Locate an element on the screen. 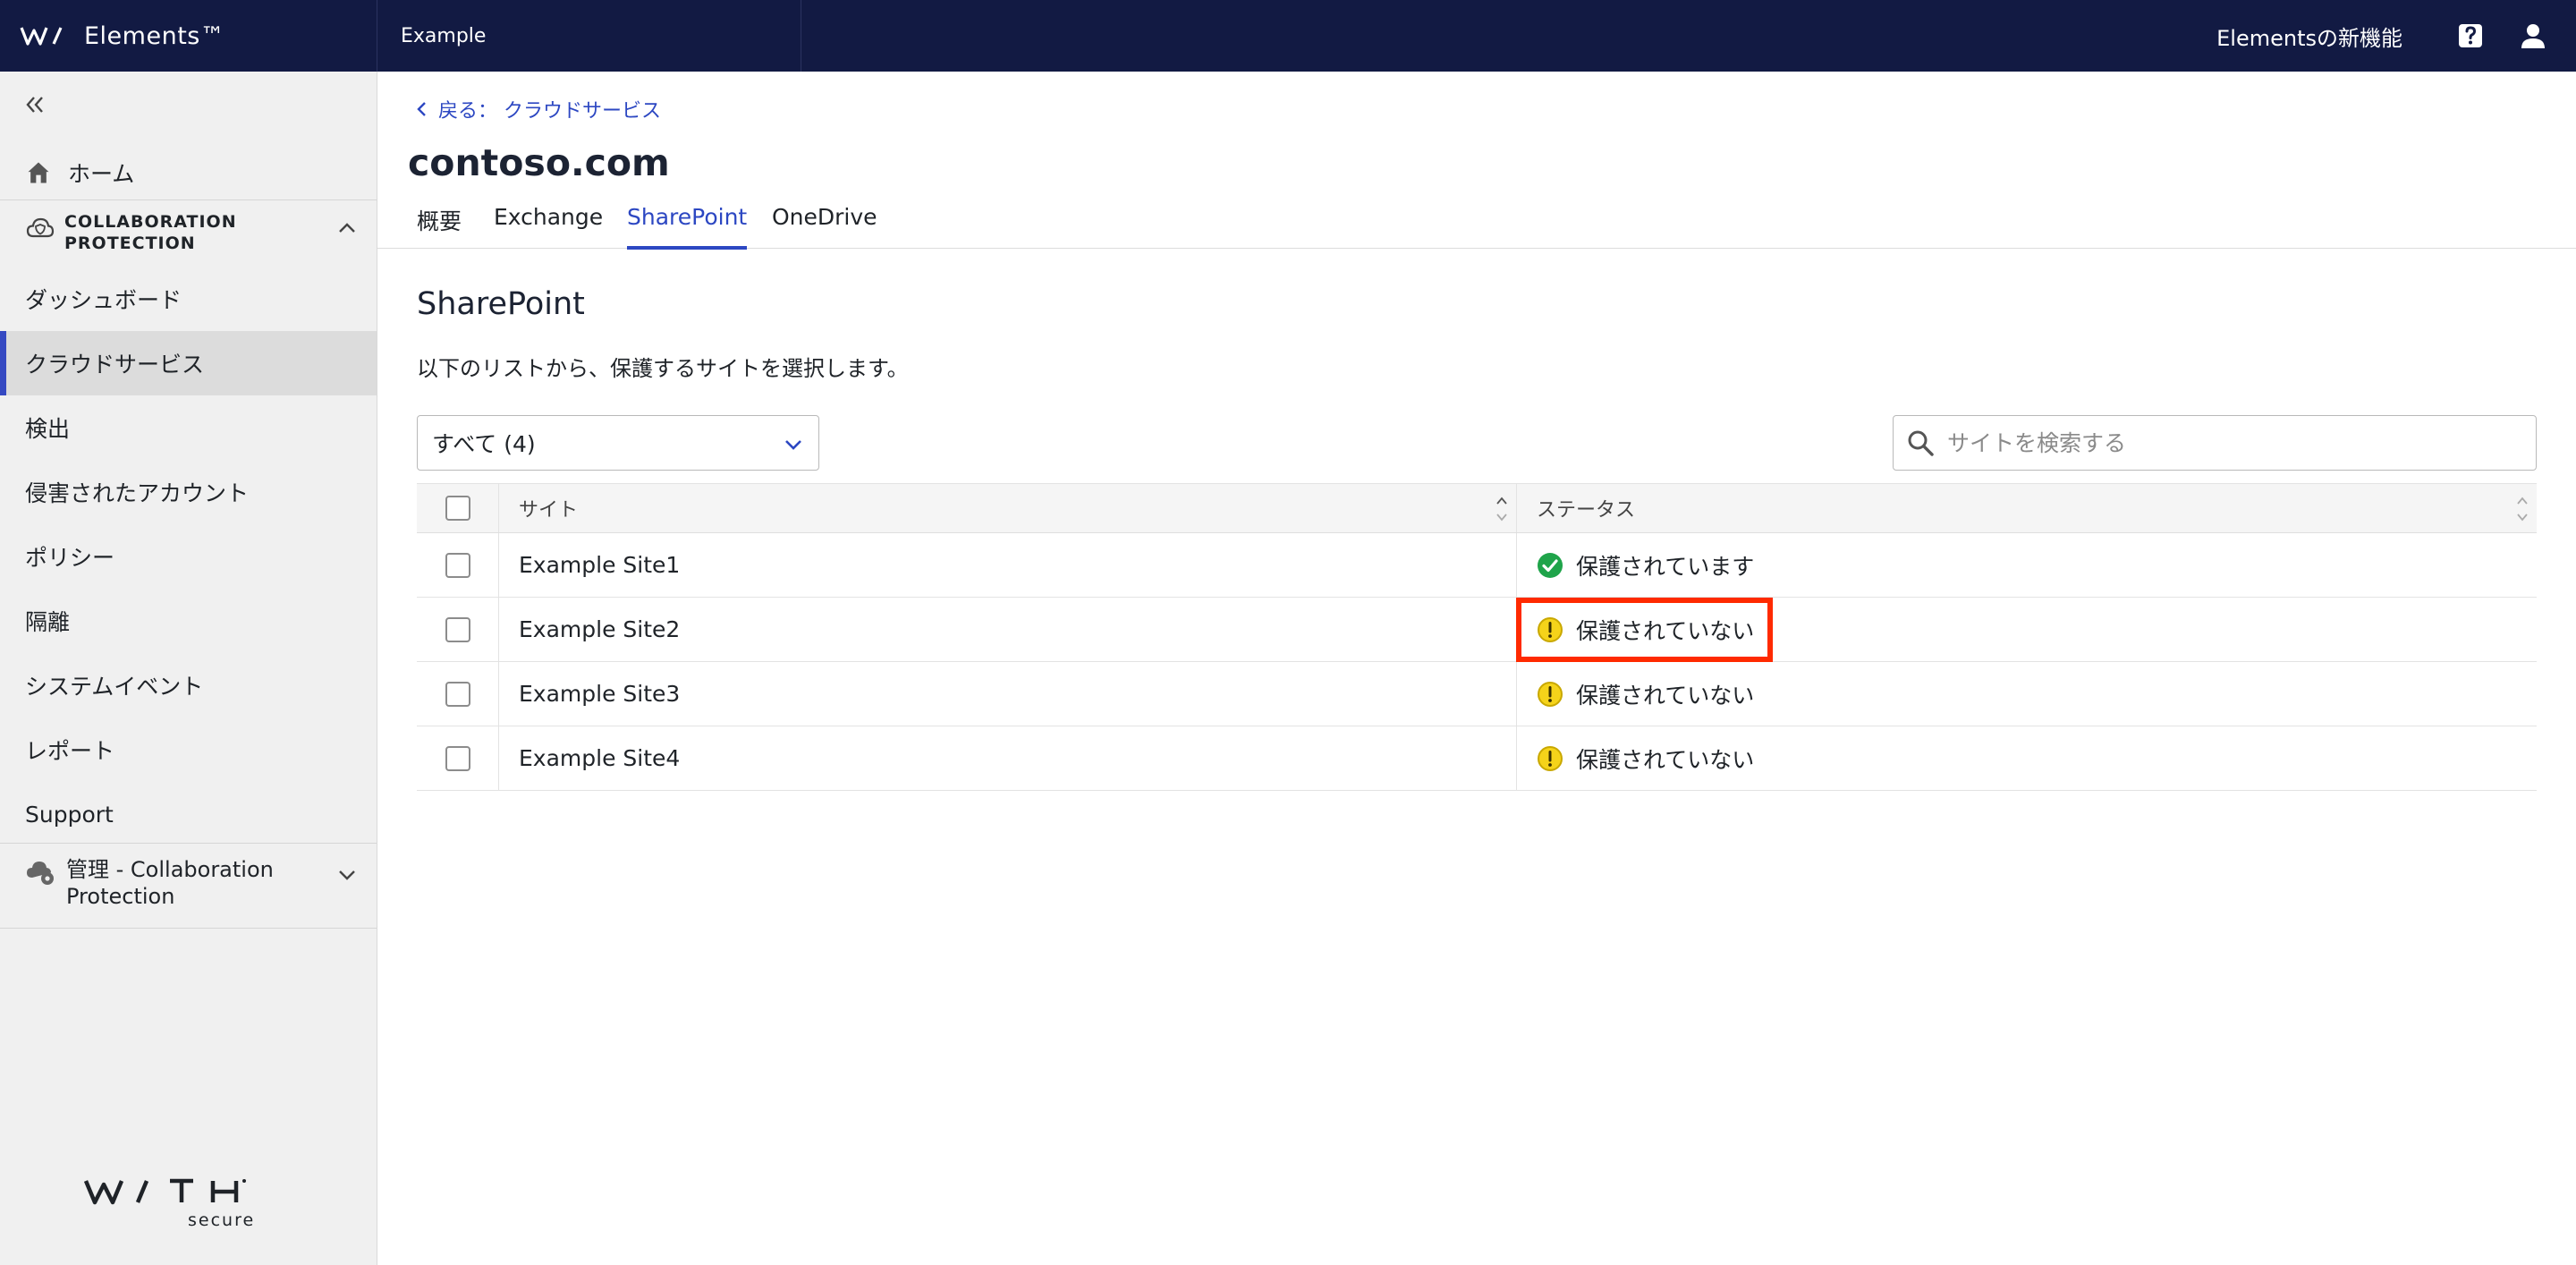  filter-dropdown: すべて (4) is located at coordinates (618, 443).